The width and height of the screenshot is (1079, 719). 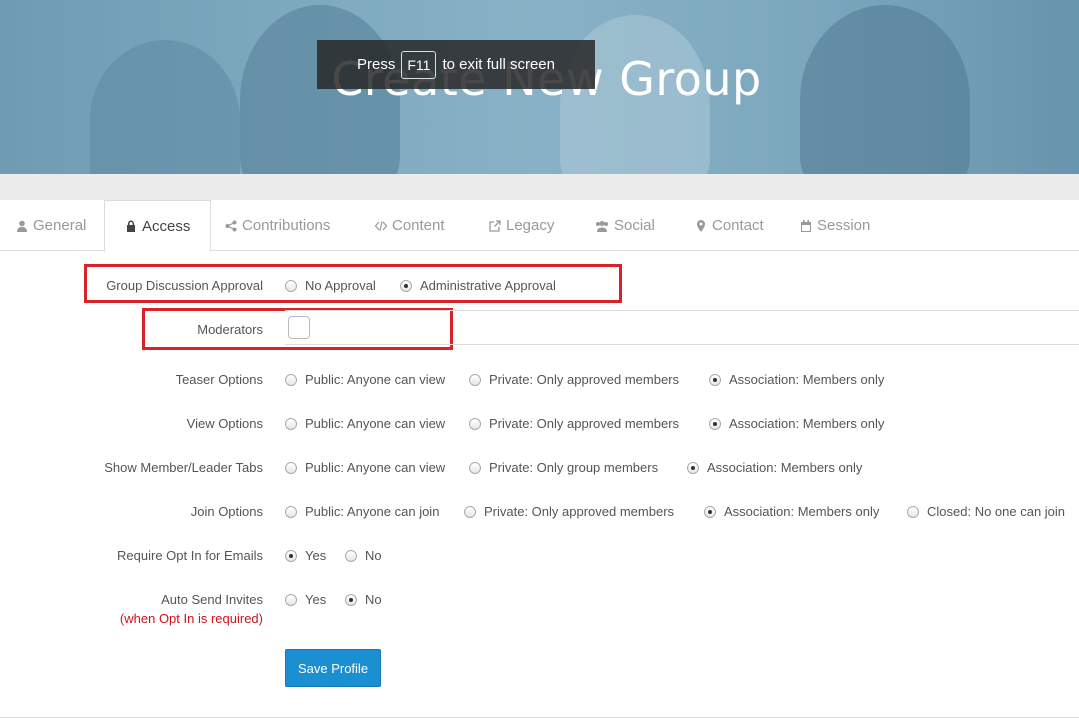 What do you see at coordinates (22, 226) in the screenshot?
I see `user-icon` at bounding box center [22, 226].